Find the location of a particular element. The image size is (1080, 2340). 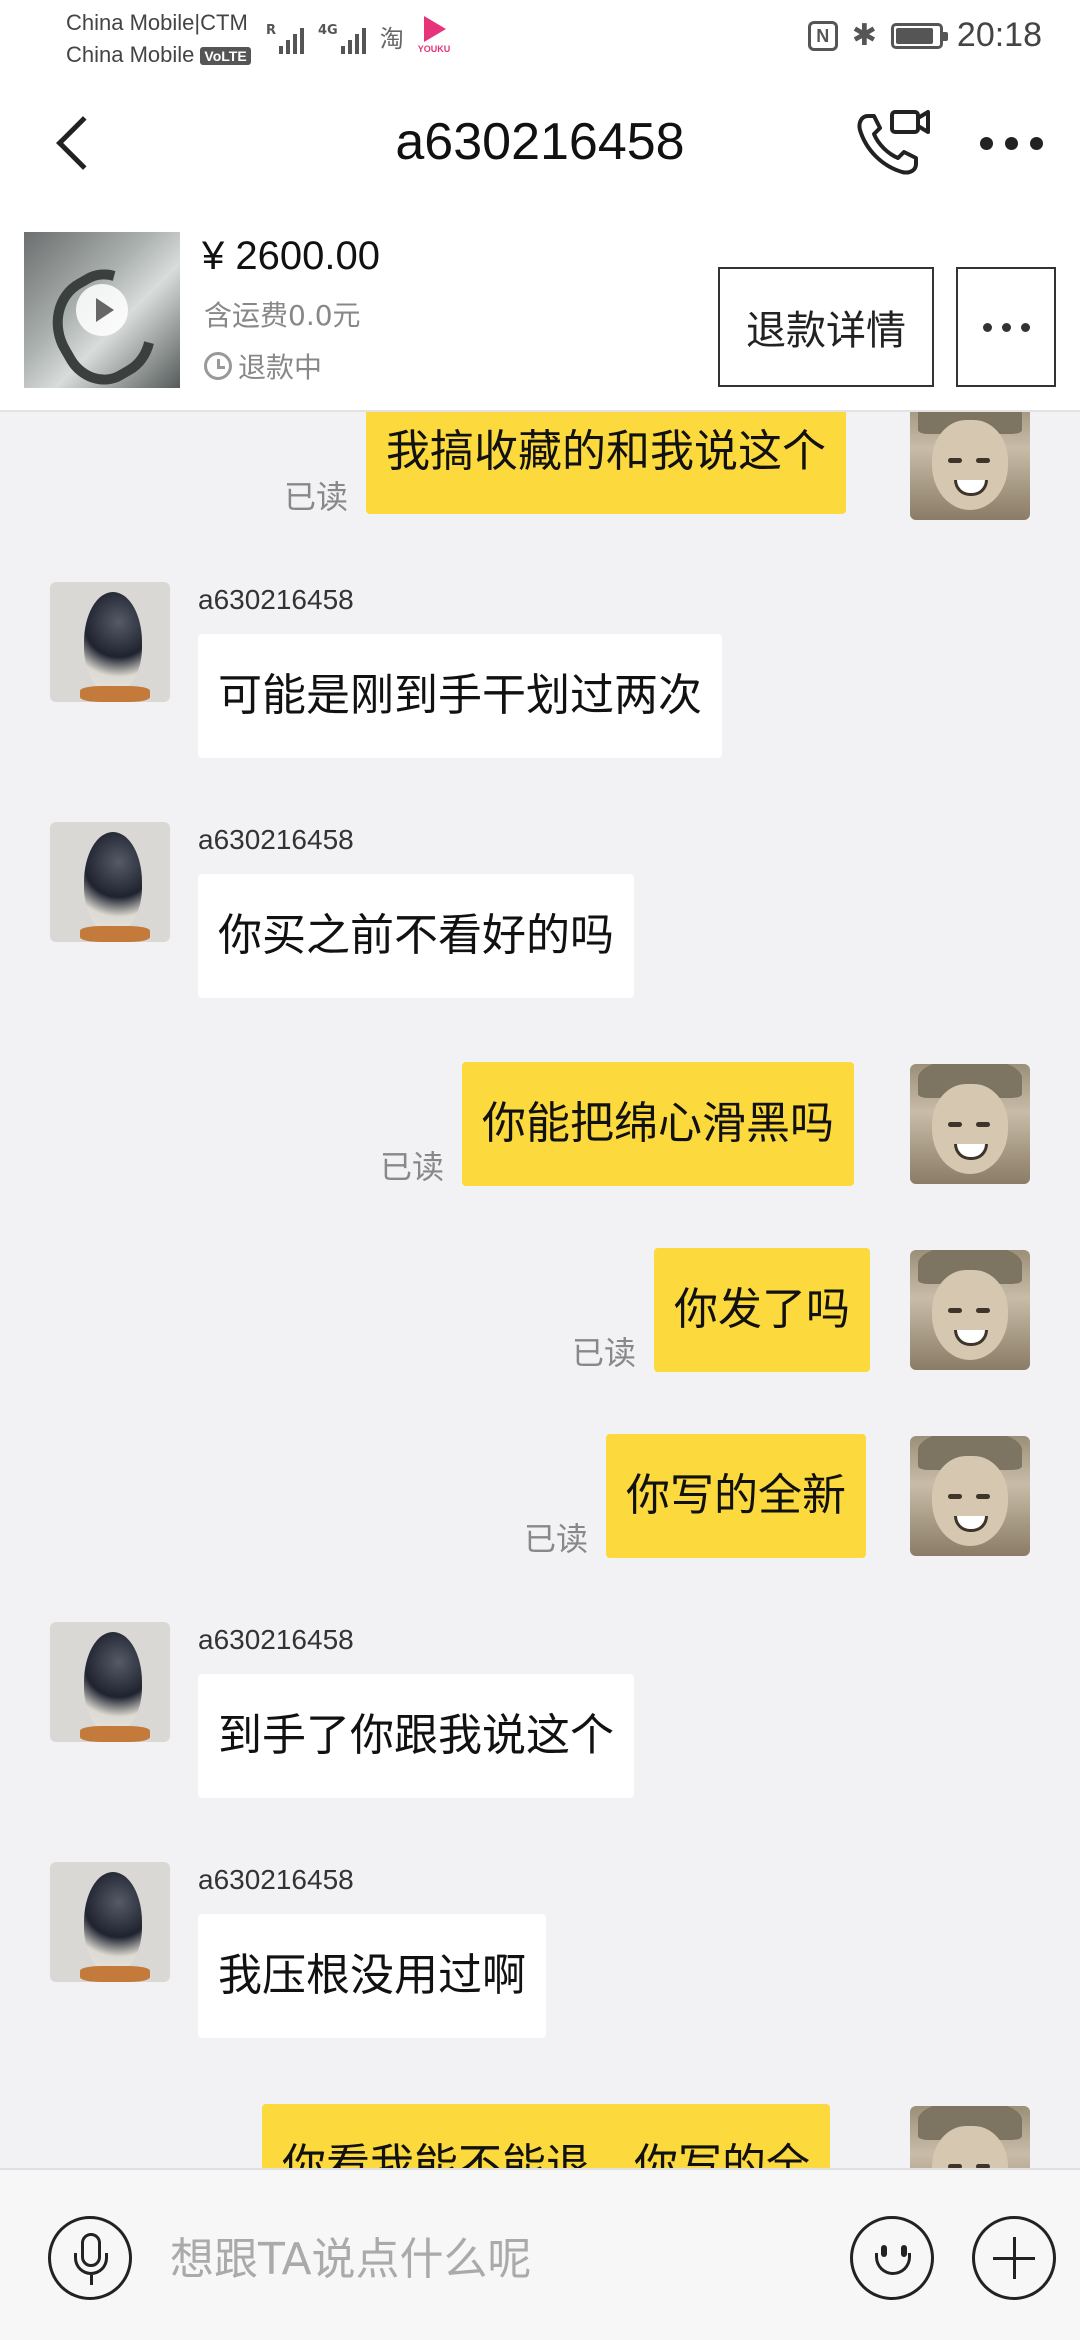

message-self: 你看我能不能退，你写的全 is located at coordinates (540, 2136).